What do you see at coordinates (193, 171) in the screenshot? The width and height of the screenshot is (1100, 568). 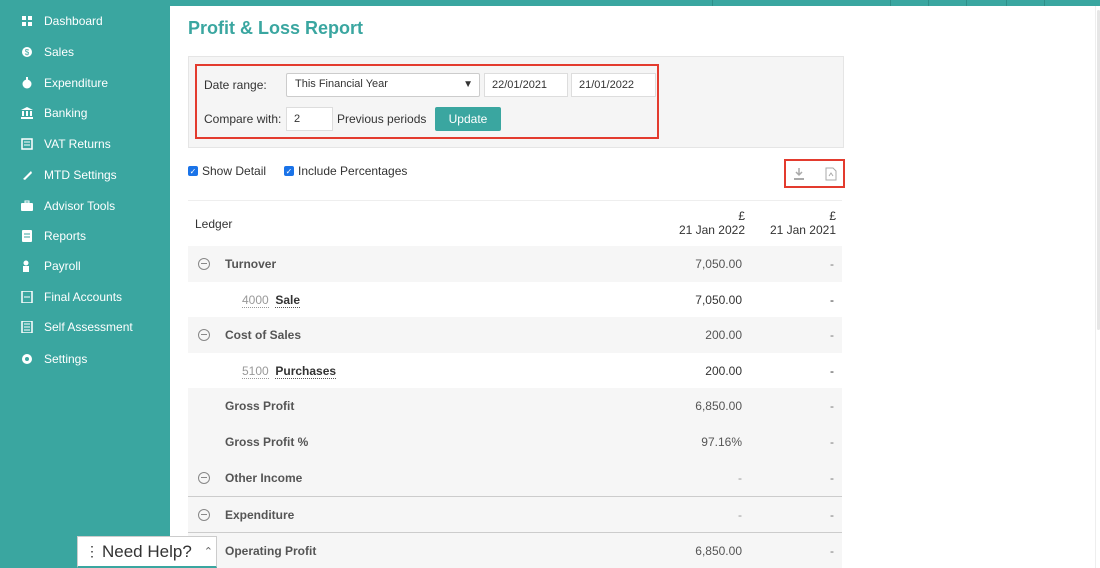 I see `show-detail-checkbox: ✓` at bounding box center [193, 171].